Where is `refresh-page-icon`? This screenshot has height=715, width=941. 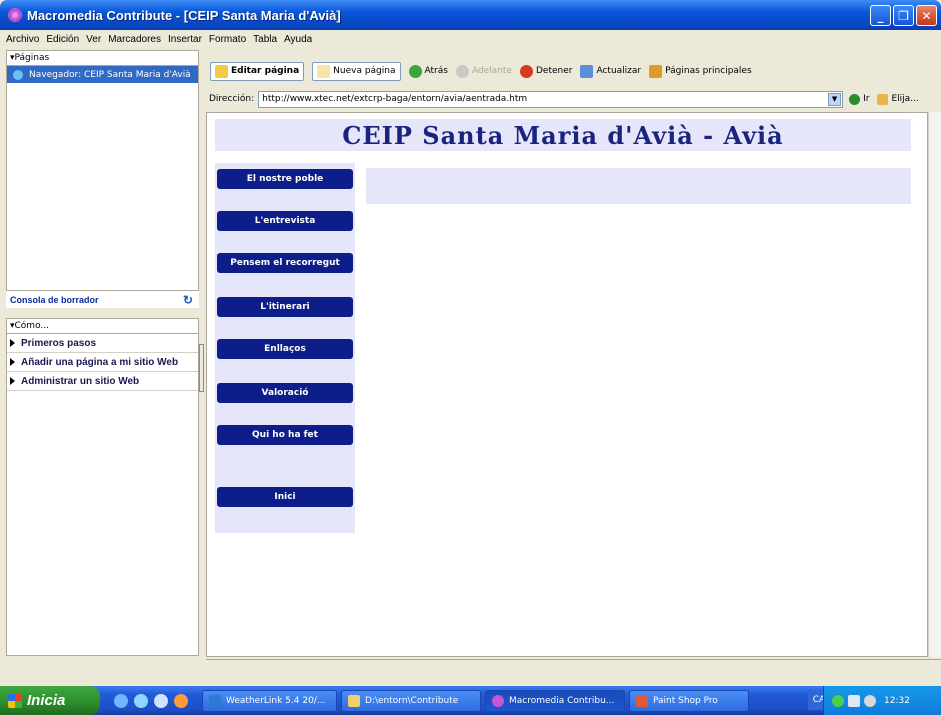 refresh-page-icon is located at coordinates (587, 71).